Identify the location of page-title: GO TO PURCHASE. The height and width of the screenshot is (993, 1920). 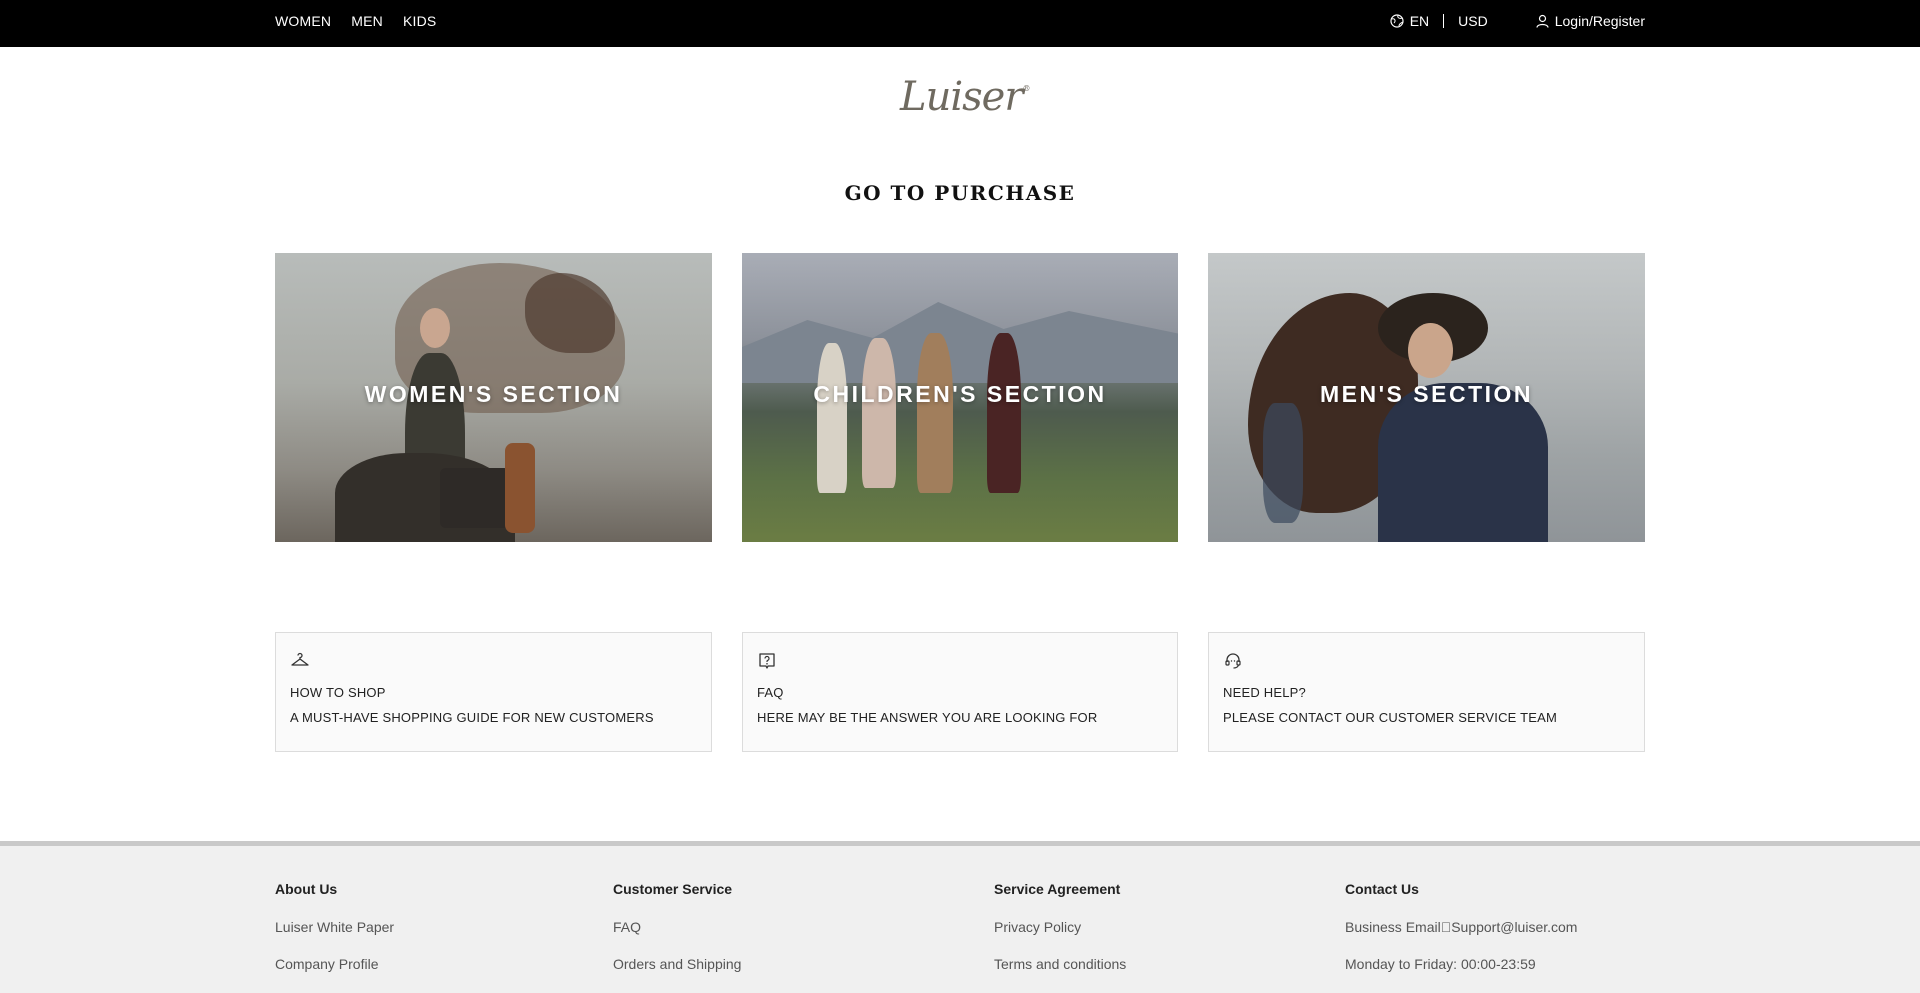
(960, 193).